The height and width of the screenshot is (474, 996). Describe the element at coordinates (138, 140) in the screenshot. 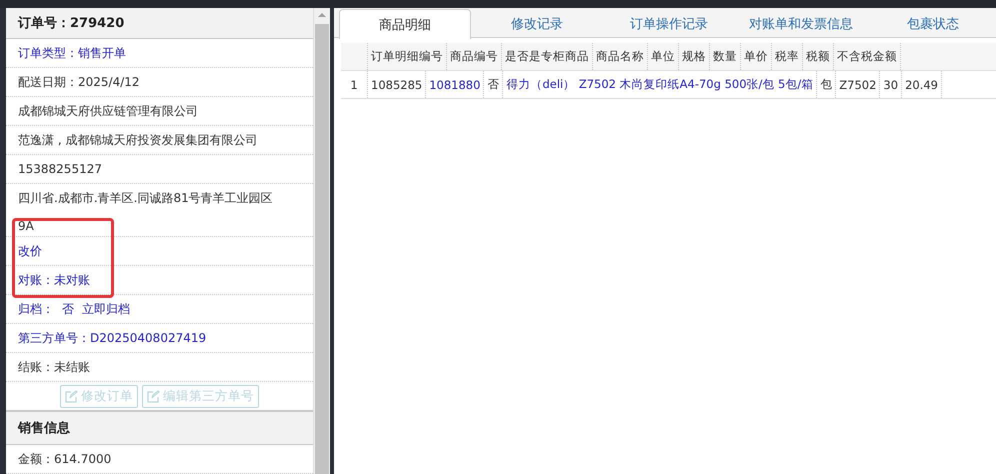

I see `order-info-text: 范逸潇 , 成都锦城天府投资发展集团有限公司` at that location.